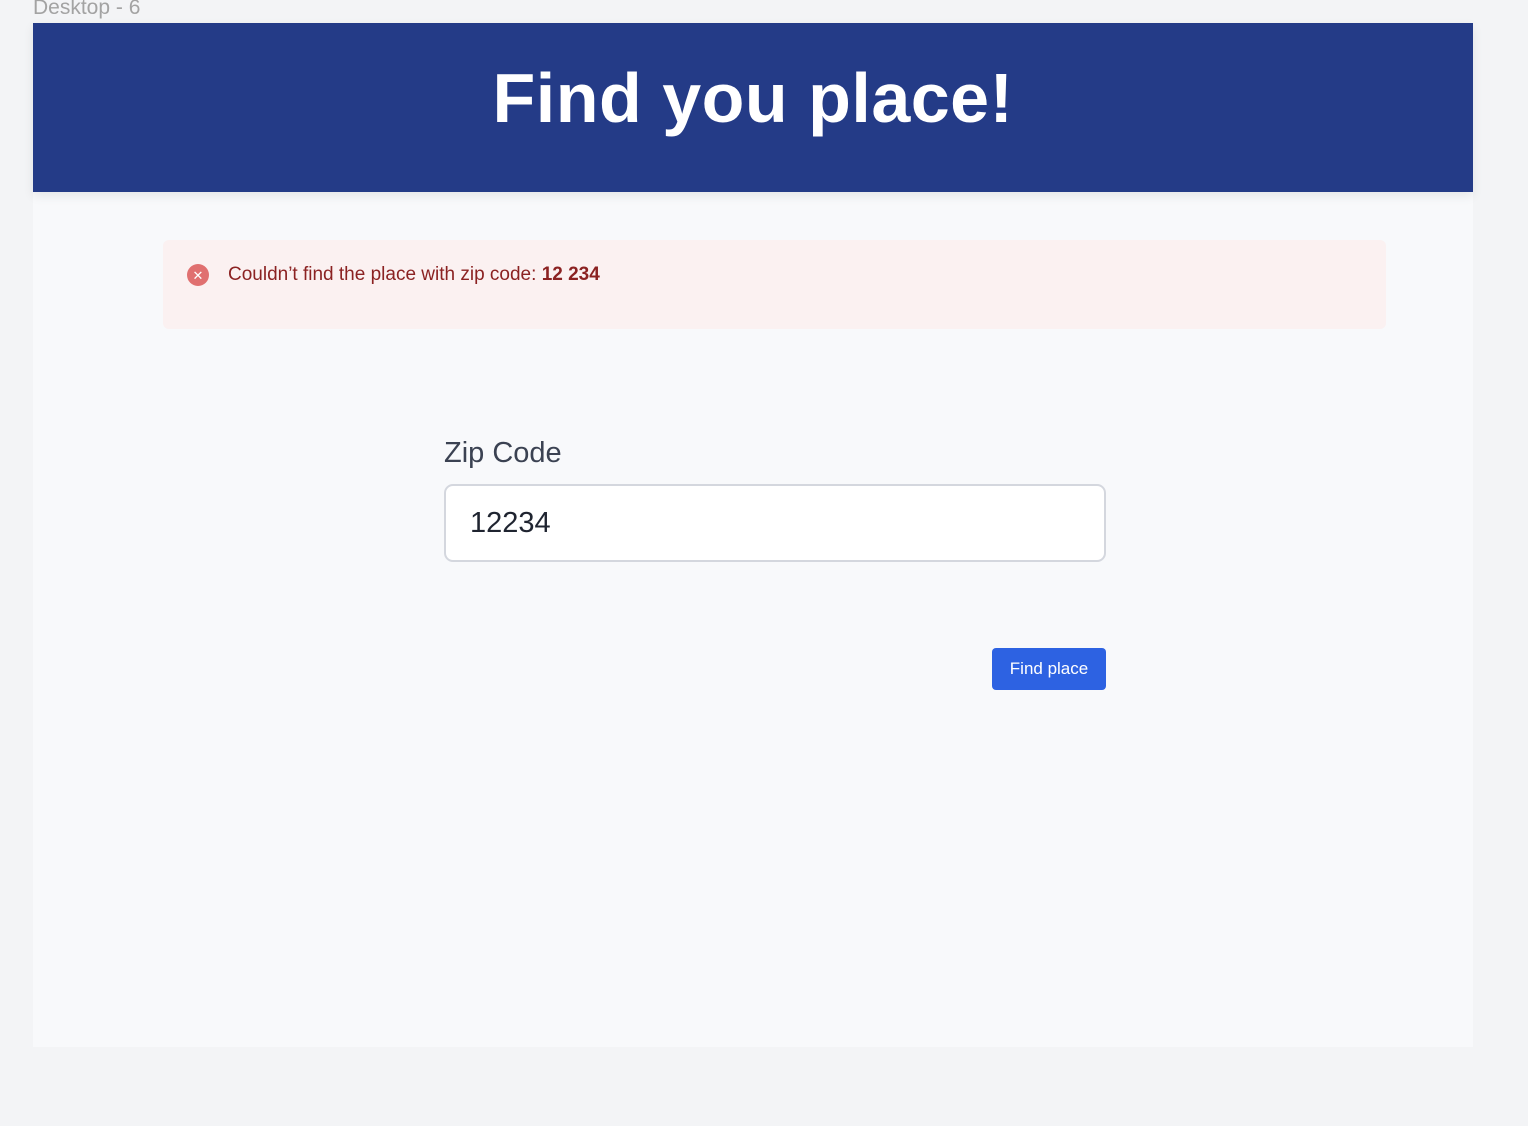  I want to click on error-message-text: Couldn’t find the place with zip code:, so click(385, 274).